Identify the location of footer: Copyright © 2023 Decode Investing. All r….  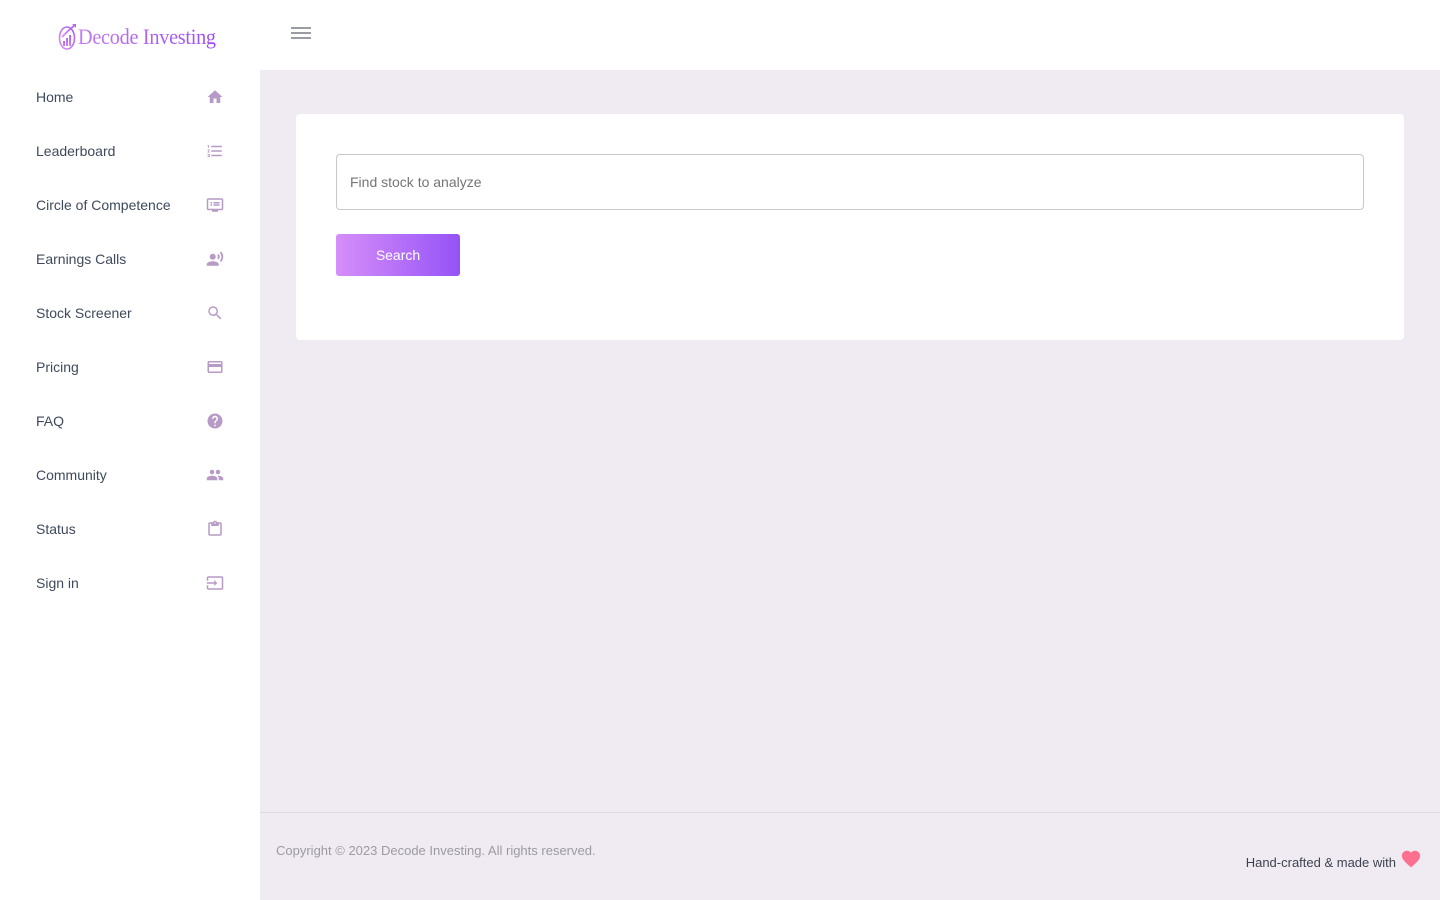
(850, 856).